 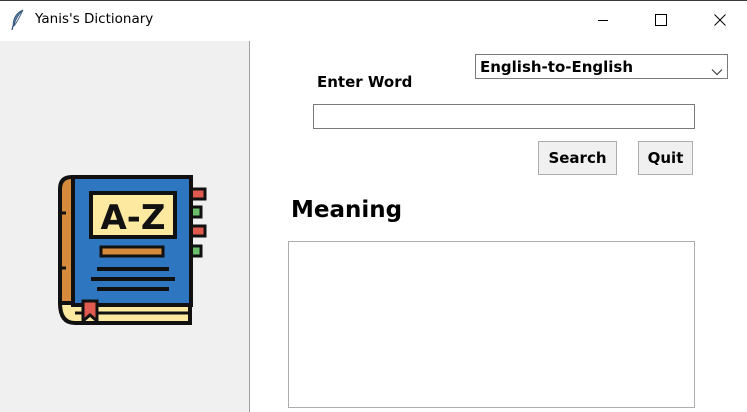 I want to click on word-input, so click(x=504, y=116).